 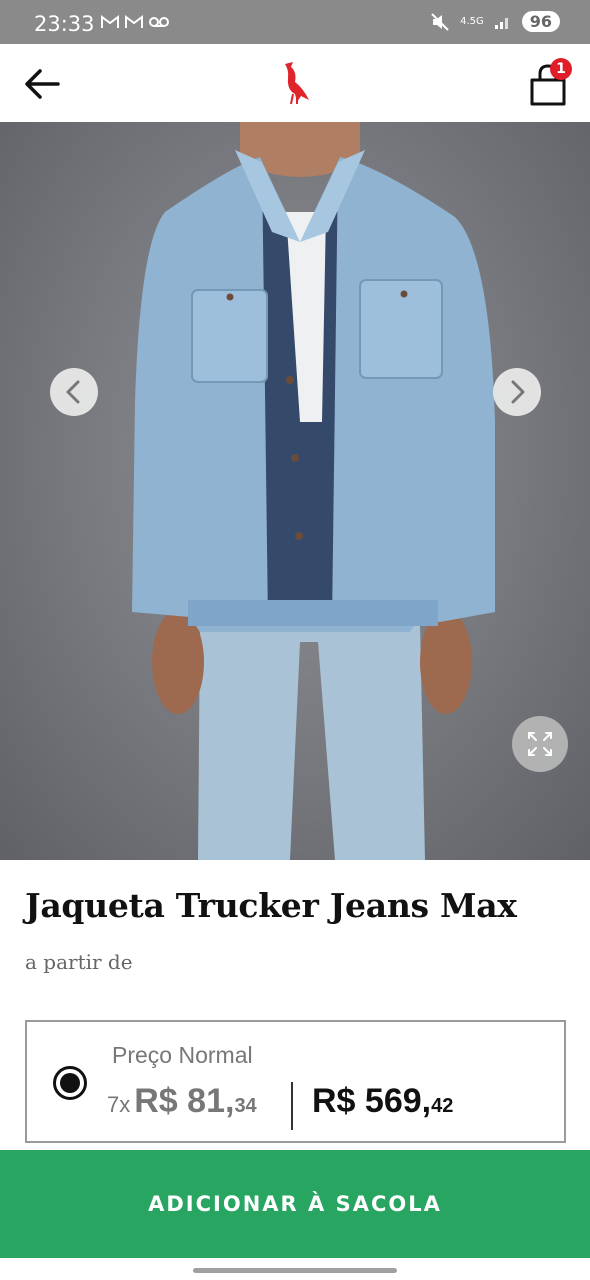 What do you see at coordinates (292, 1106) in the screenshot?
I see `price-divider` at bounding box center [292, 1106].